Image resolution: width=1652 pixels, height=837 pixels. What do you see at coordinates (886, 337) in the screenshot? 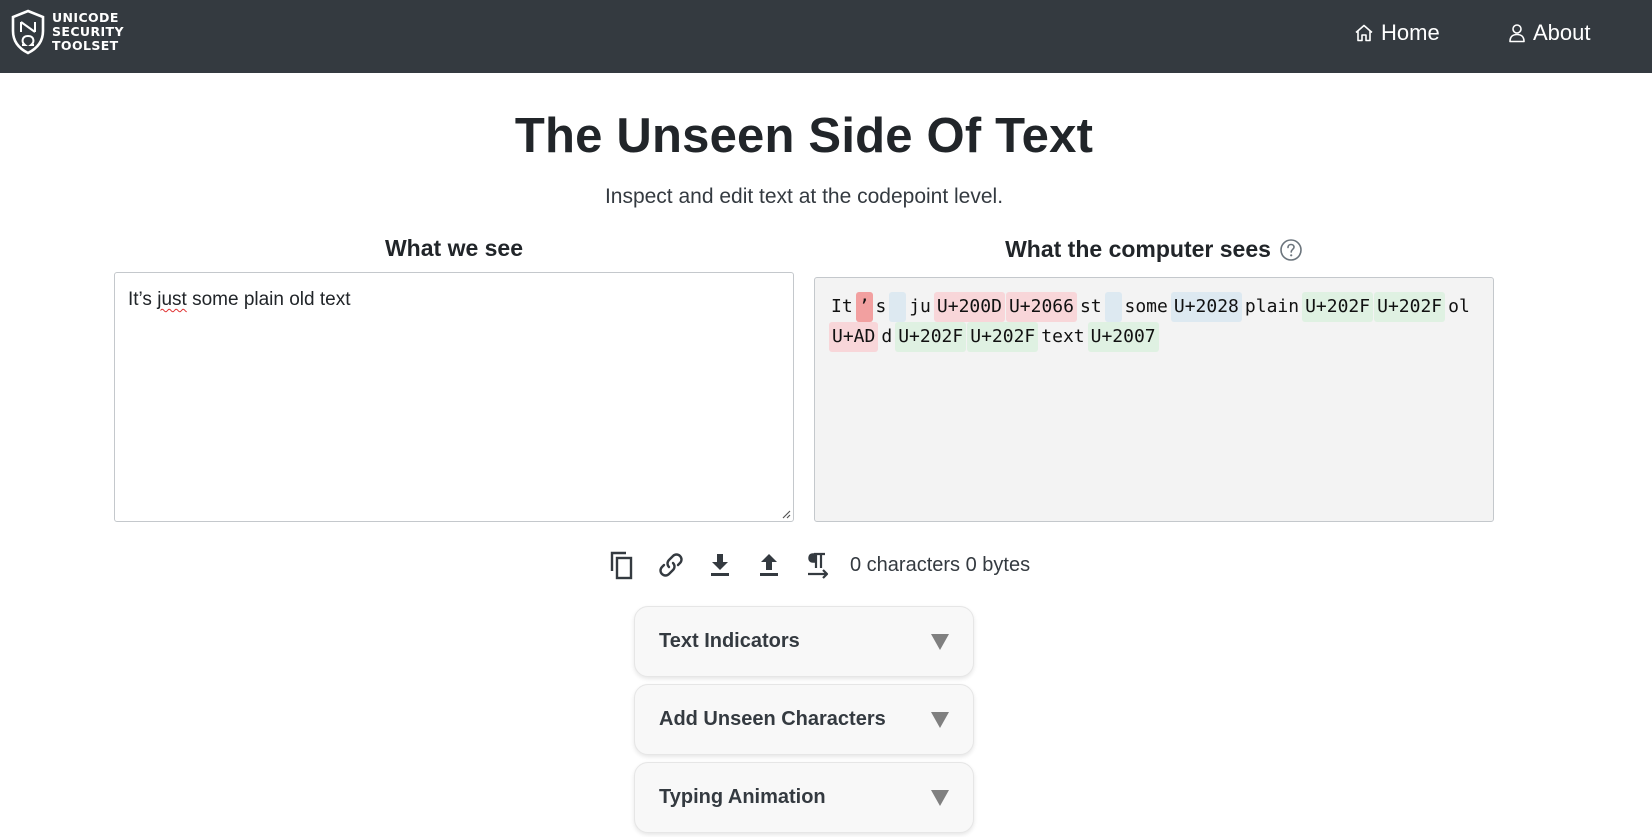
I see `codepoint-token: d` at bounding box center [886, 337].